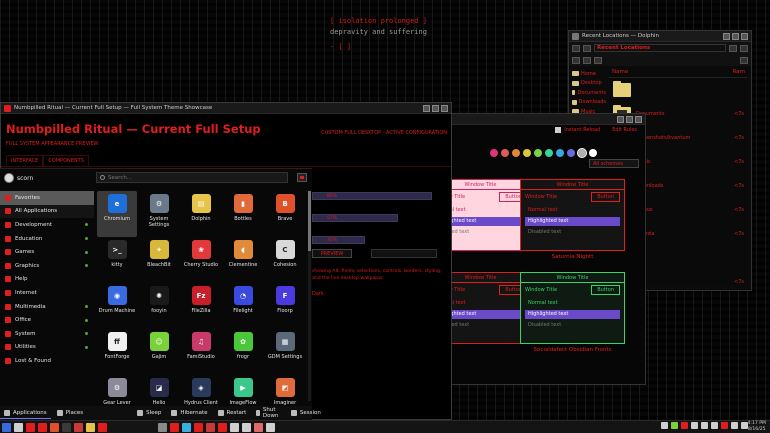 The height and width of the screenshot is (433, 770). What do you see at coordinates (47, 293) in the screenshot?
I see `category-item: Internet` at bounding box center [47, 293].